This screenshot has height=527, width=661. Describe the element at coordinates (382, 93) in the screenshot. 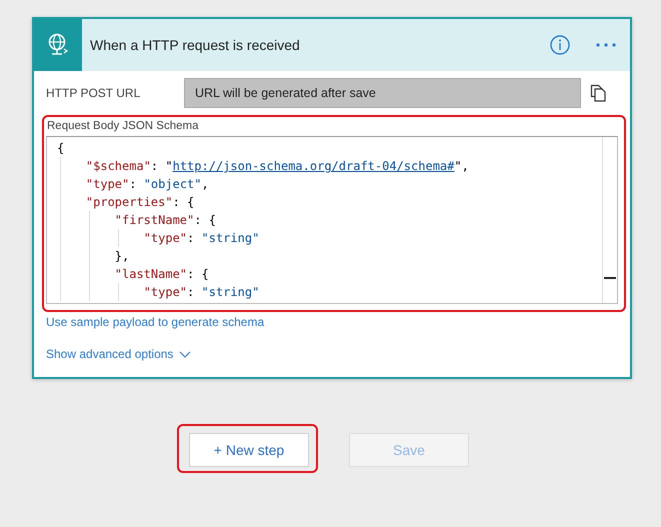

I see `url-field: URL will be generated after save` at that location.